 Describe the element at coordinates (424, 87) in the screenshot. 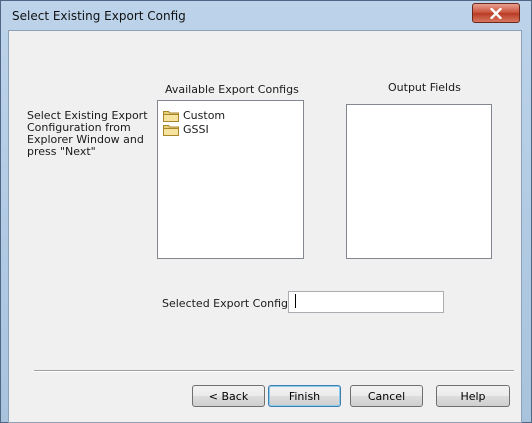

I see `output-fields-label: Output Fields` at that location.